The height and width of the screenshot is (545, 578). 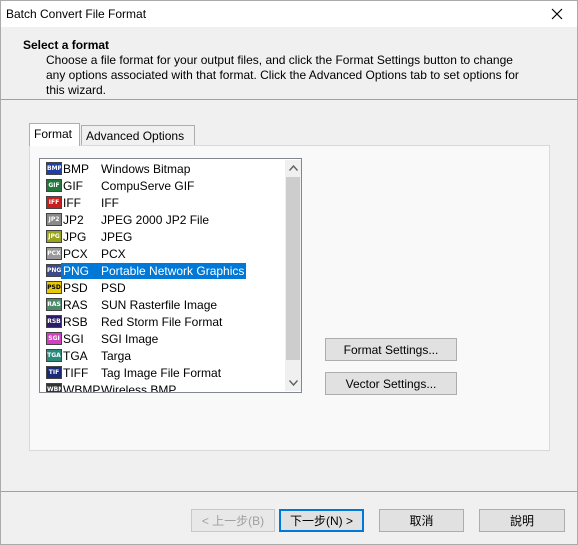 What do you see at coordinates (54, 304) in the screenshot?
I see `ras-file-icon: RAS` at bounding box center [54, 304].